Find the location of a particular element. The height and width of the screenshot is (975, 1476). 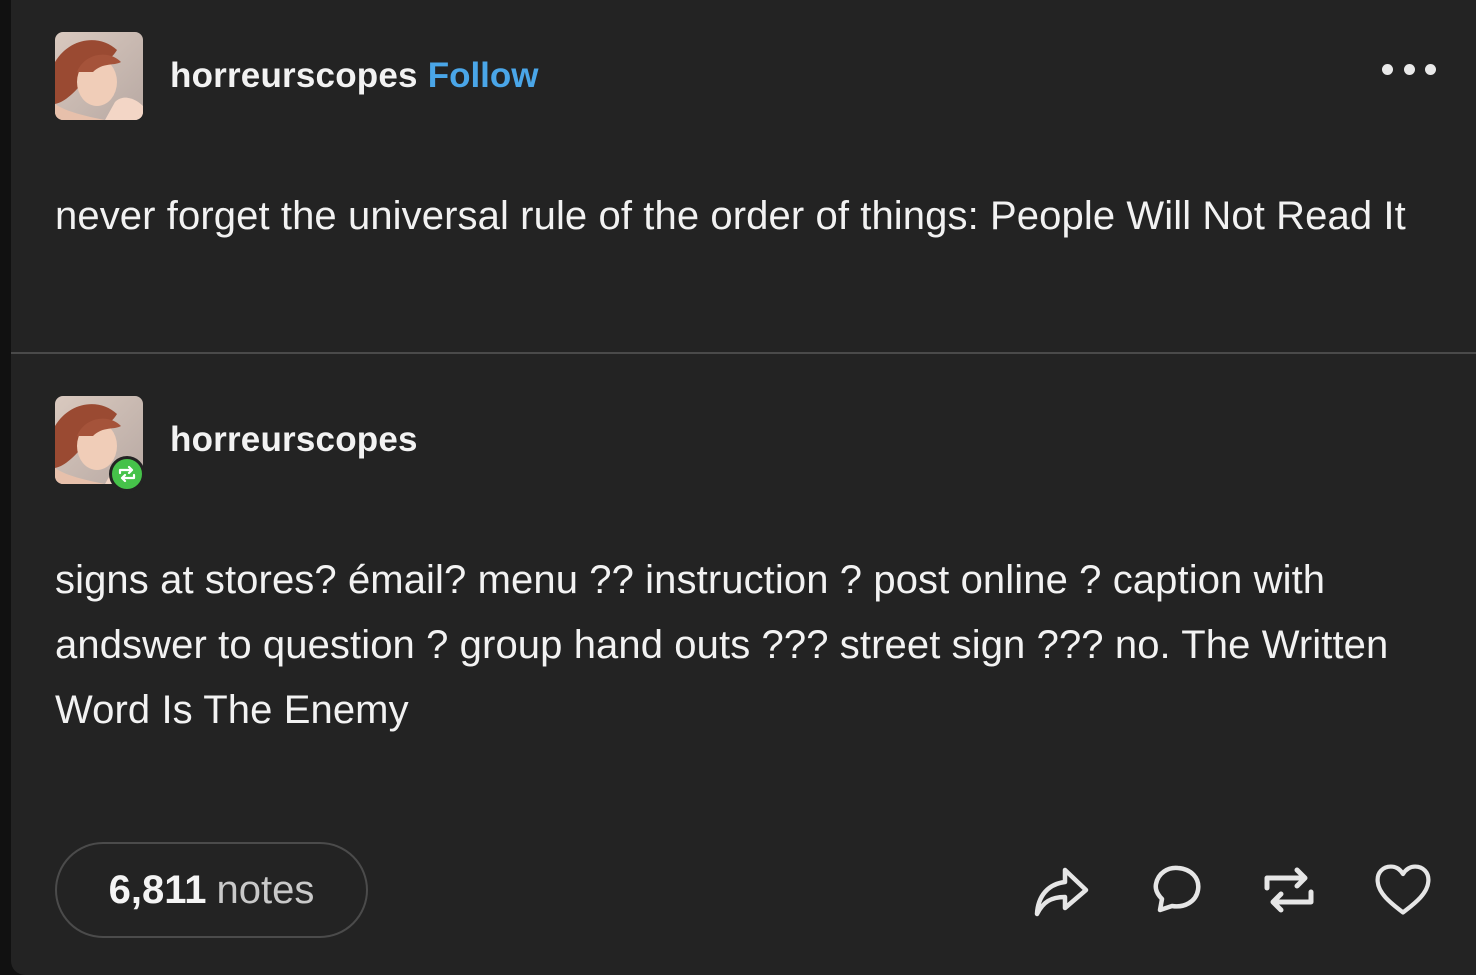

reblog-icon is located at coordinates (1289, 890).